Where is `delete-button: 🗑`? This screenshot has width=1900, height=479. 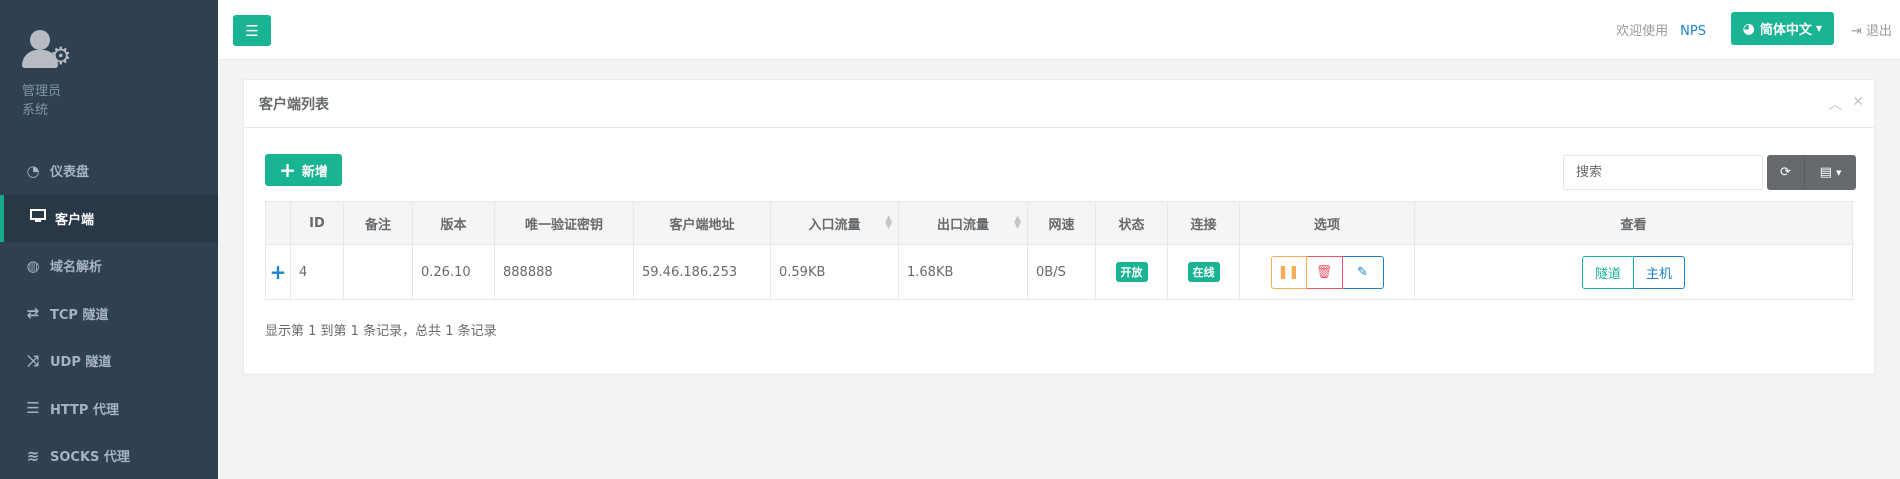
delete-button: 🗑 is located at coordinates (1324, 272).